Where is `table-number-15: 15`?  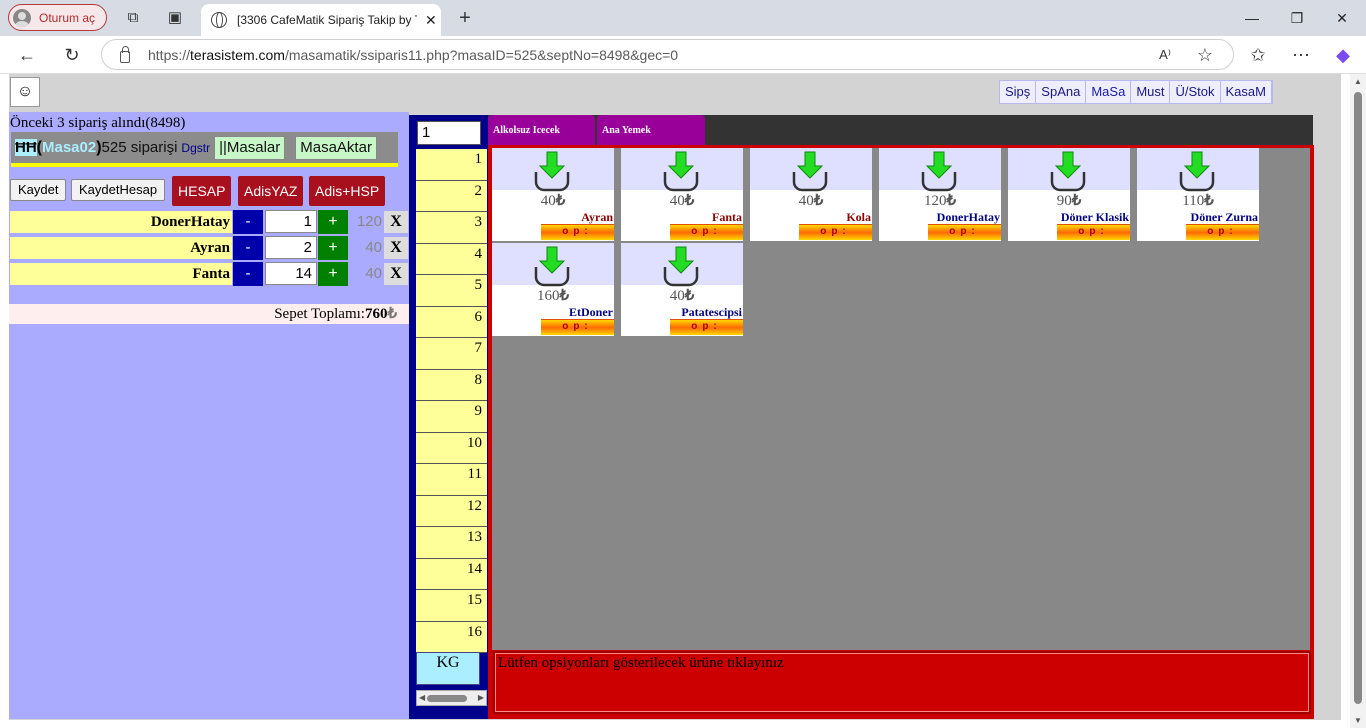 table-number-15: 15 is located at coordinates (451, 606).